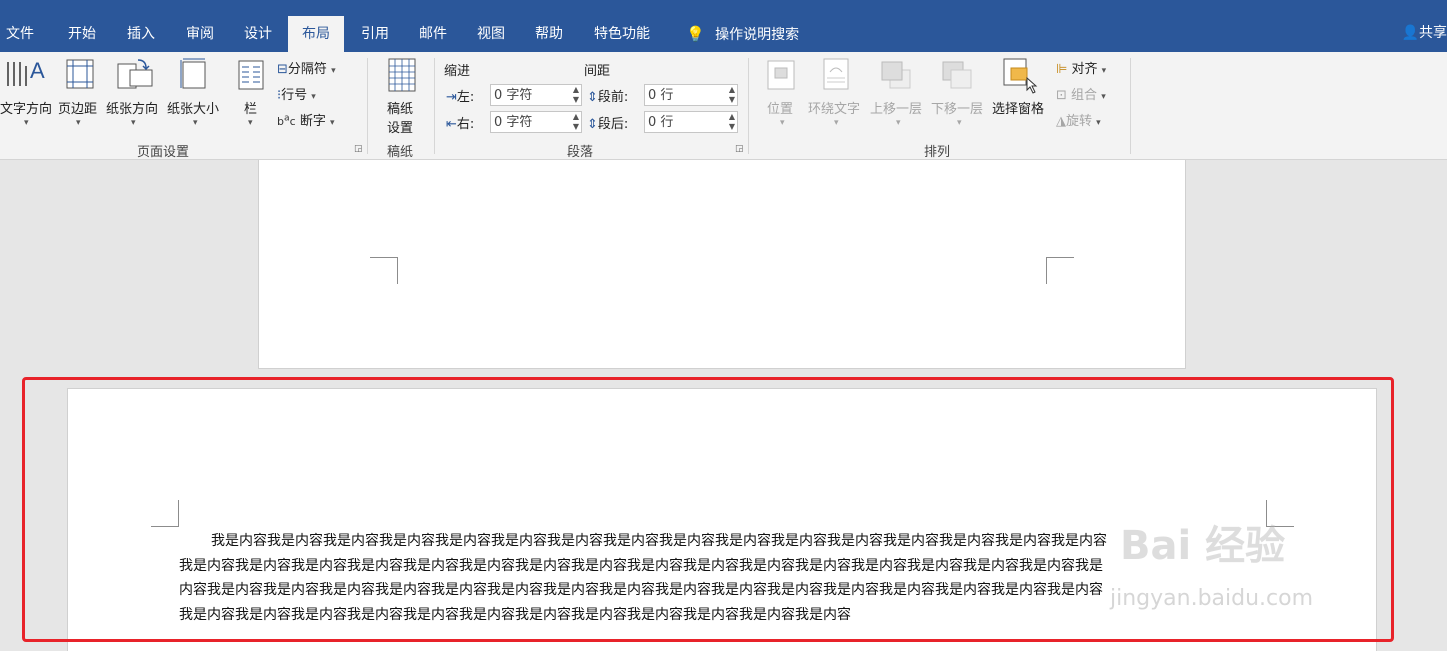  What do you see at coordinates (613, 124) in the screenshot?
I see `spacing-after-text: 段后:` at bounding box center [613, 124].